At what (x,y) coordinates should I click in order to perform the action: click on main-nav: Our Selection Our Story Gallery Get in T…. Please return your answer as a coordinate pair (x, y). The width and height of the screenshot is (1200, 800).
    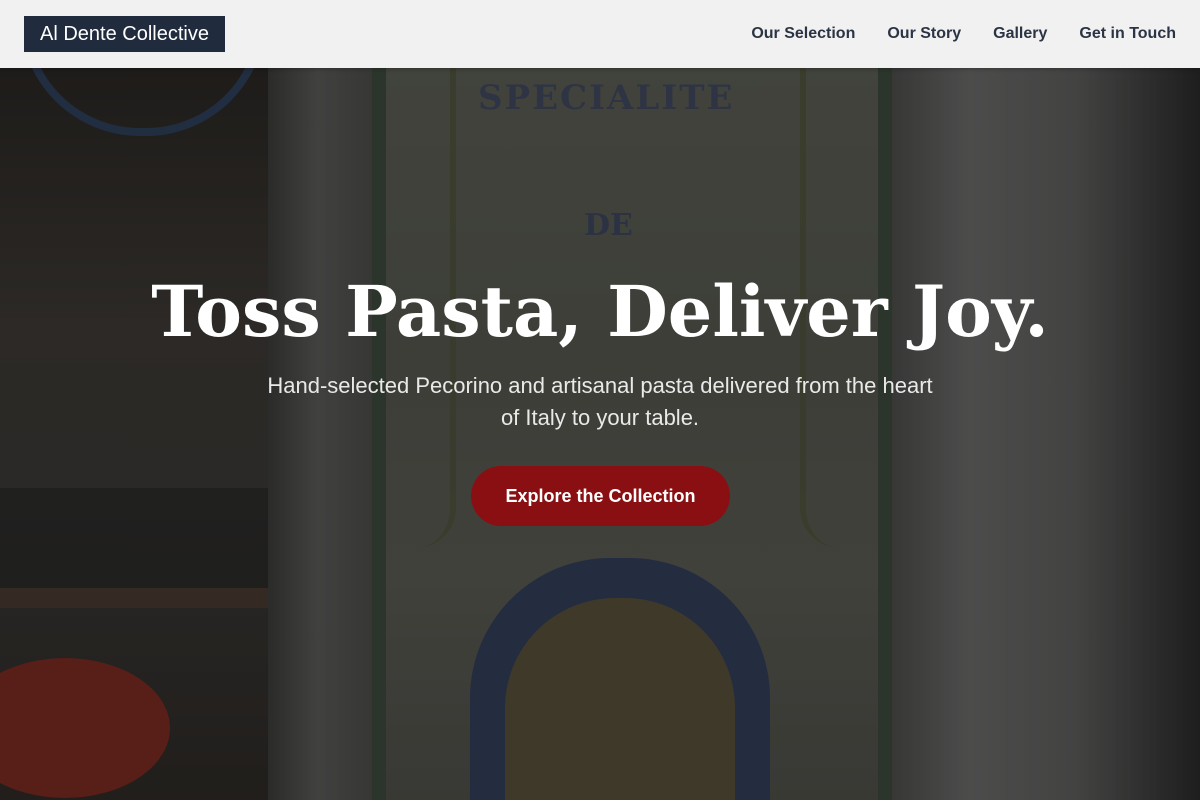
    Looking at the image, I should click on (963, 34).